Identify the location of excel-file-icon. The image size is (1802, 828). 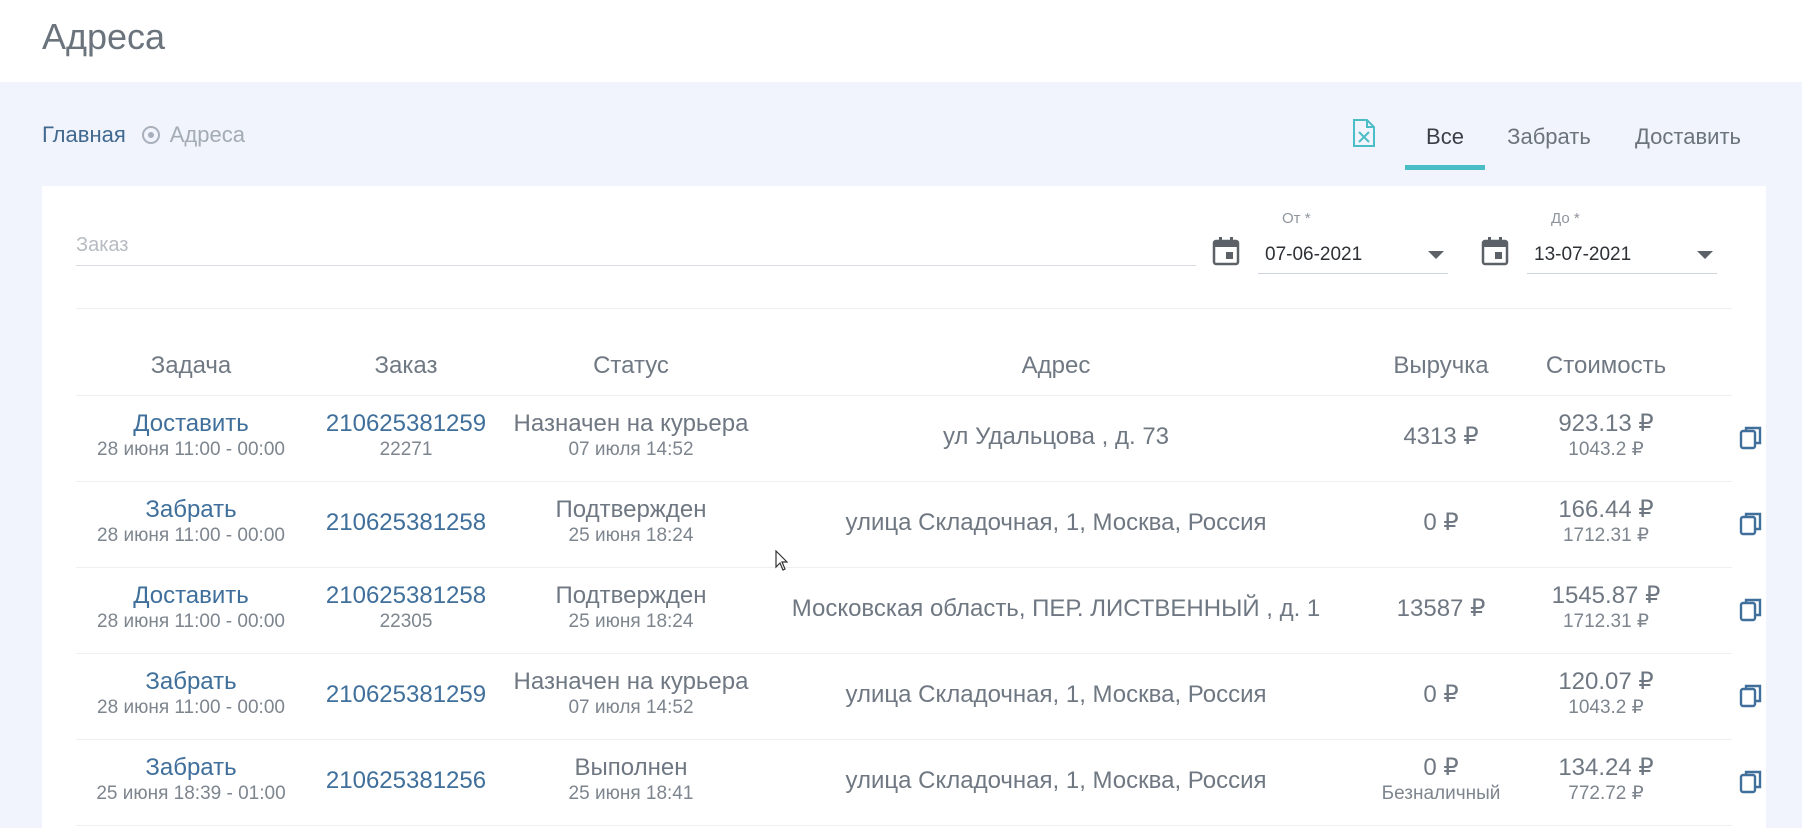
(1364, 133).